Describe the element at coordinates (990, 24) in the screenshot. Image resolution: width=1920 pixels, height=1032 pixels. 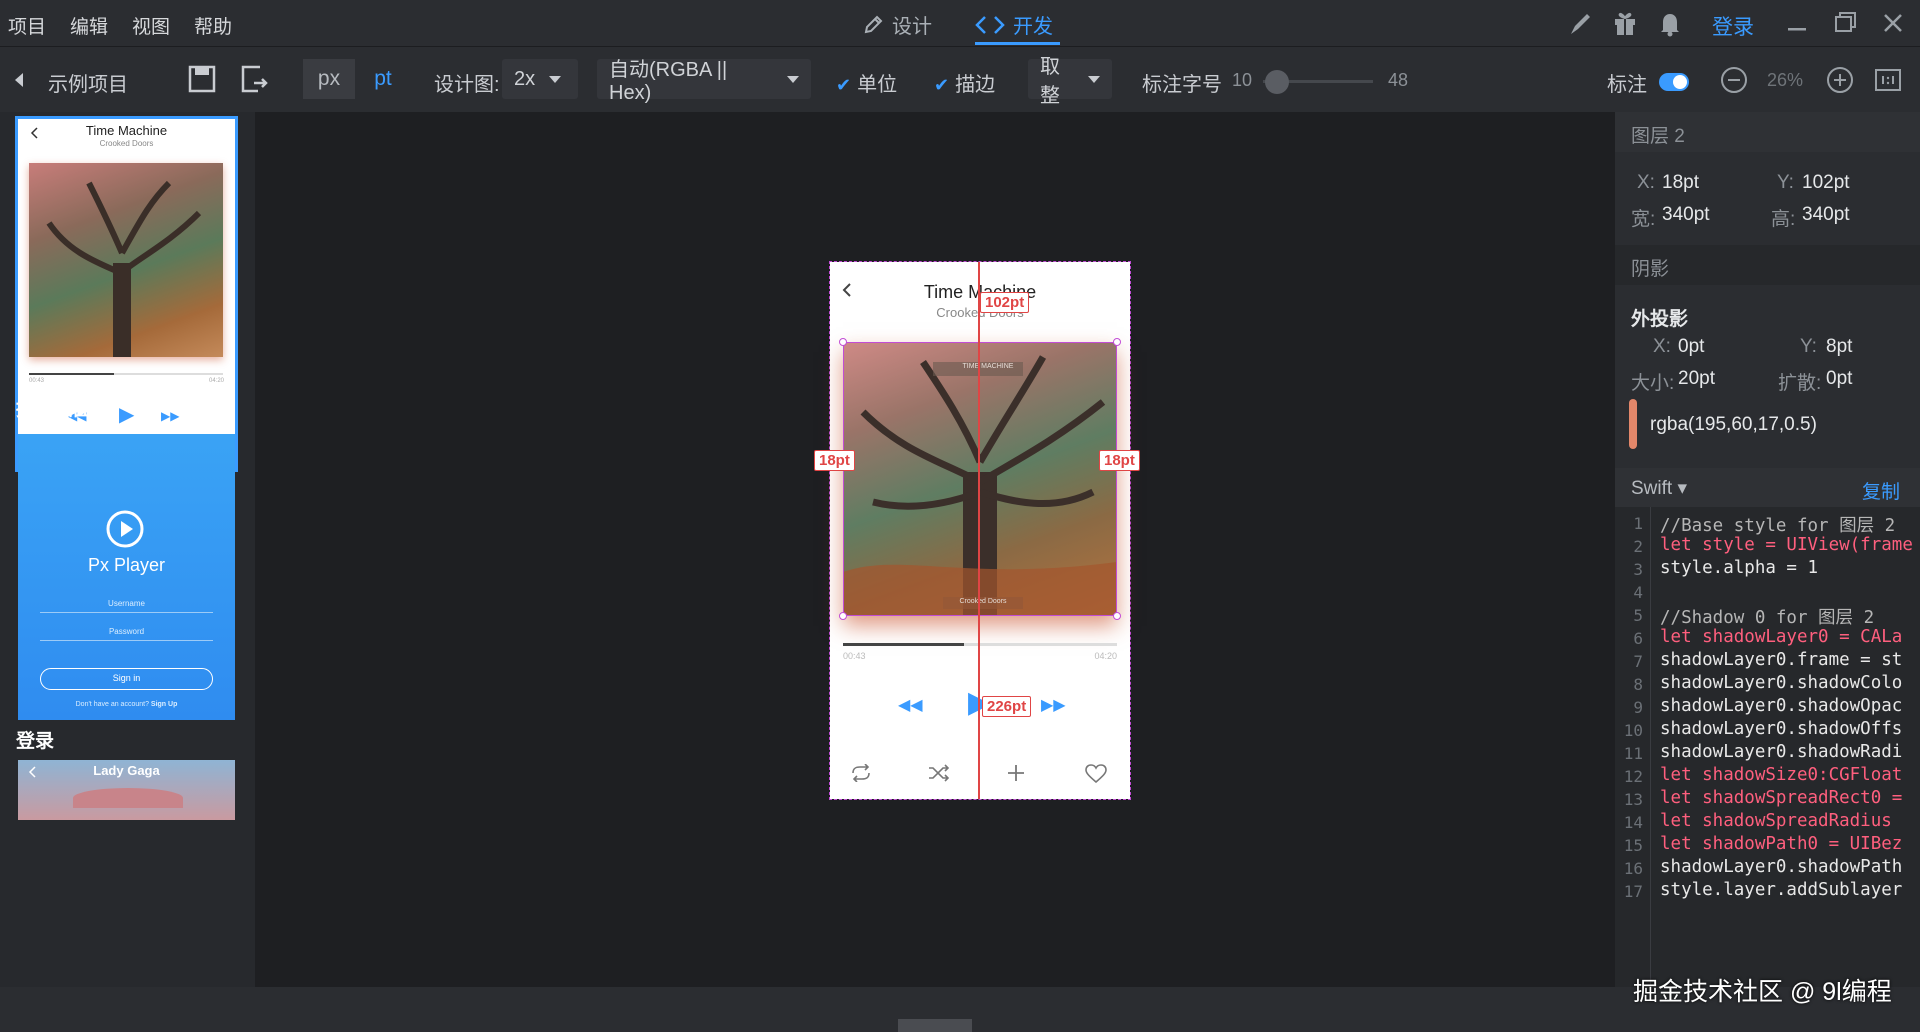
I see `code-icon` at that location.